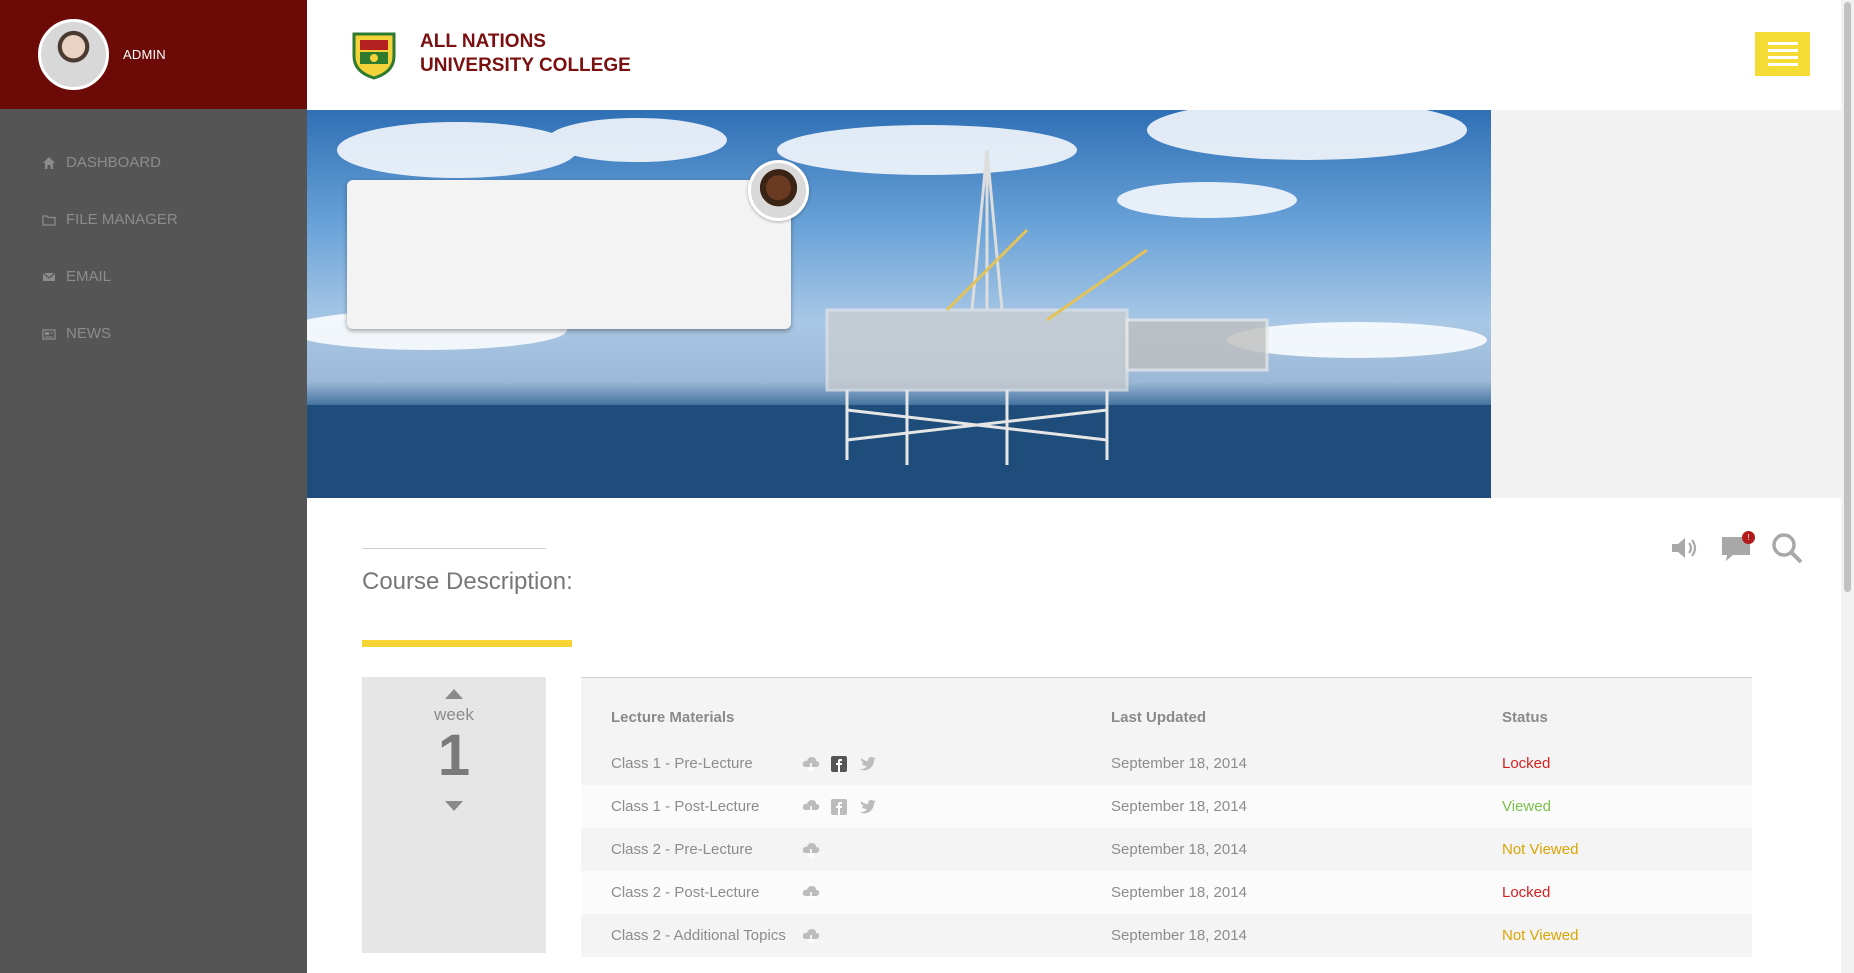 This screenshot has height=973, width=1854. I want to click on avatar, so click(73, 54).